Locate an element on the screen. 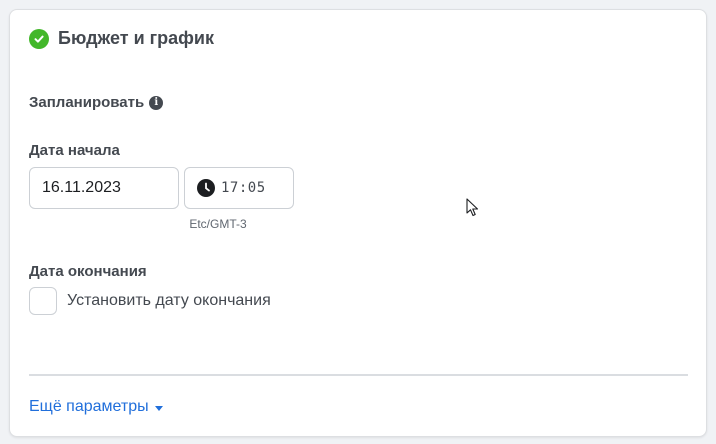 This screenshot has height=444, width=716. start-date-input is located at coordinates (104, 188).